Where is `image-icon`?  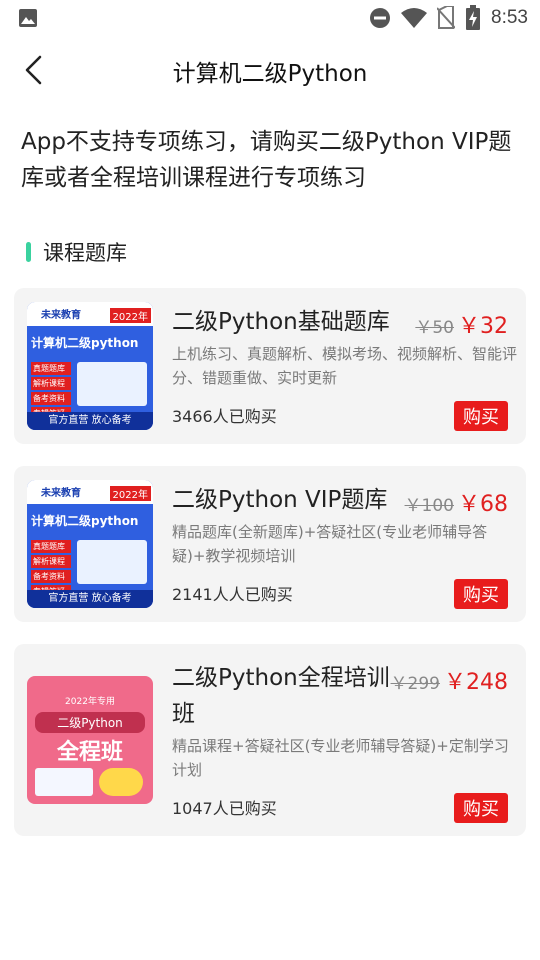
image-icon is located at coordinates (28, 18).